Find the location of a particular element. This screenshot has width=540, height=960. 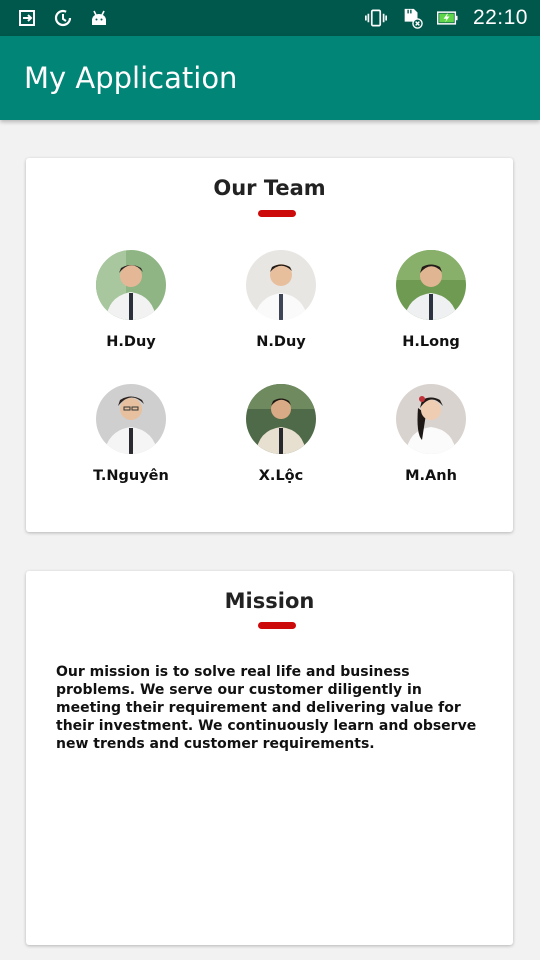

team-title-underline is located at coordinates (277, 213).